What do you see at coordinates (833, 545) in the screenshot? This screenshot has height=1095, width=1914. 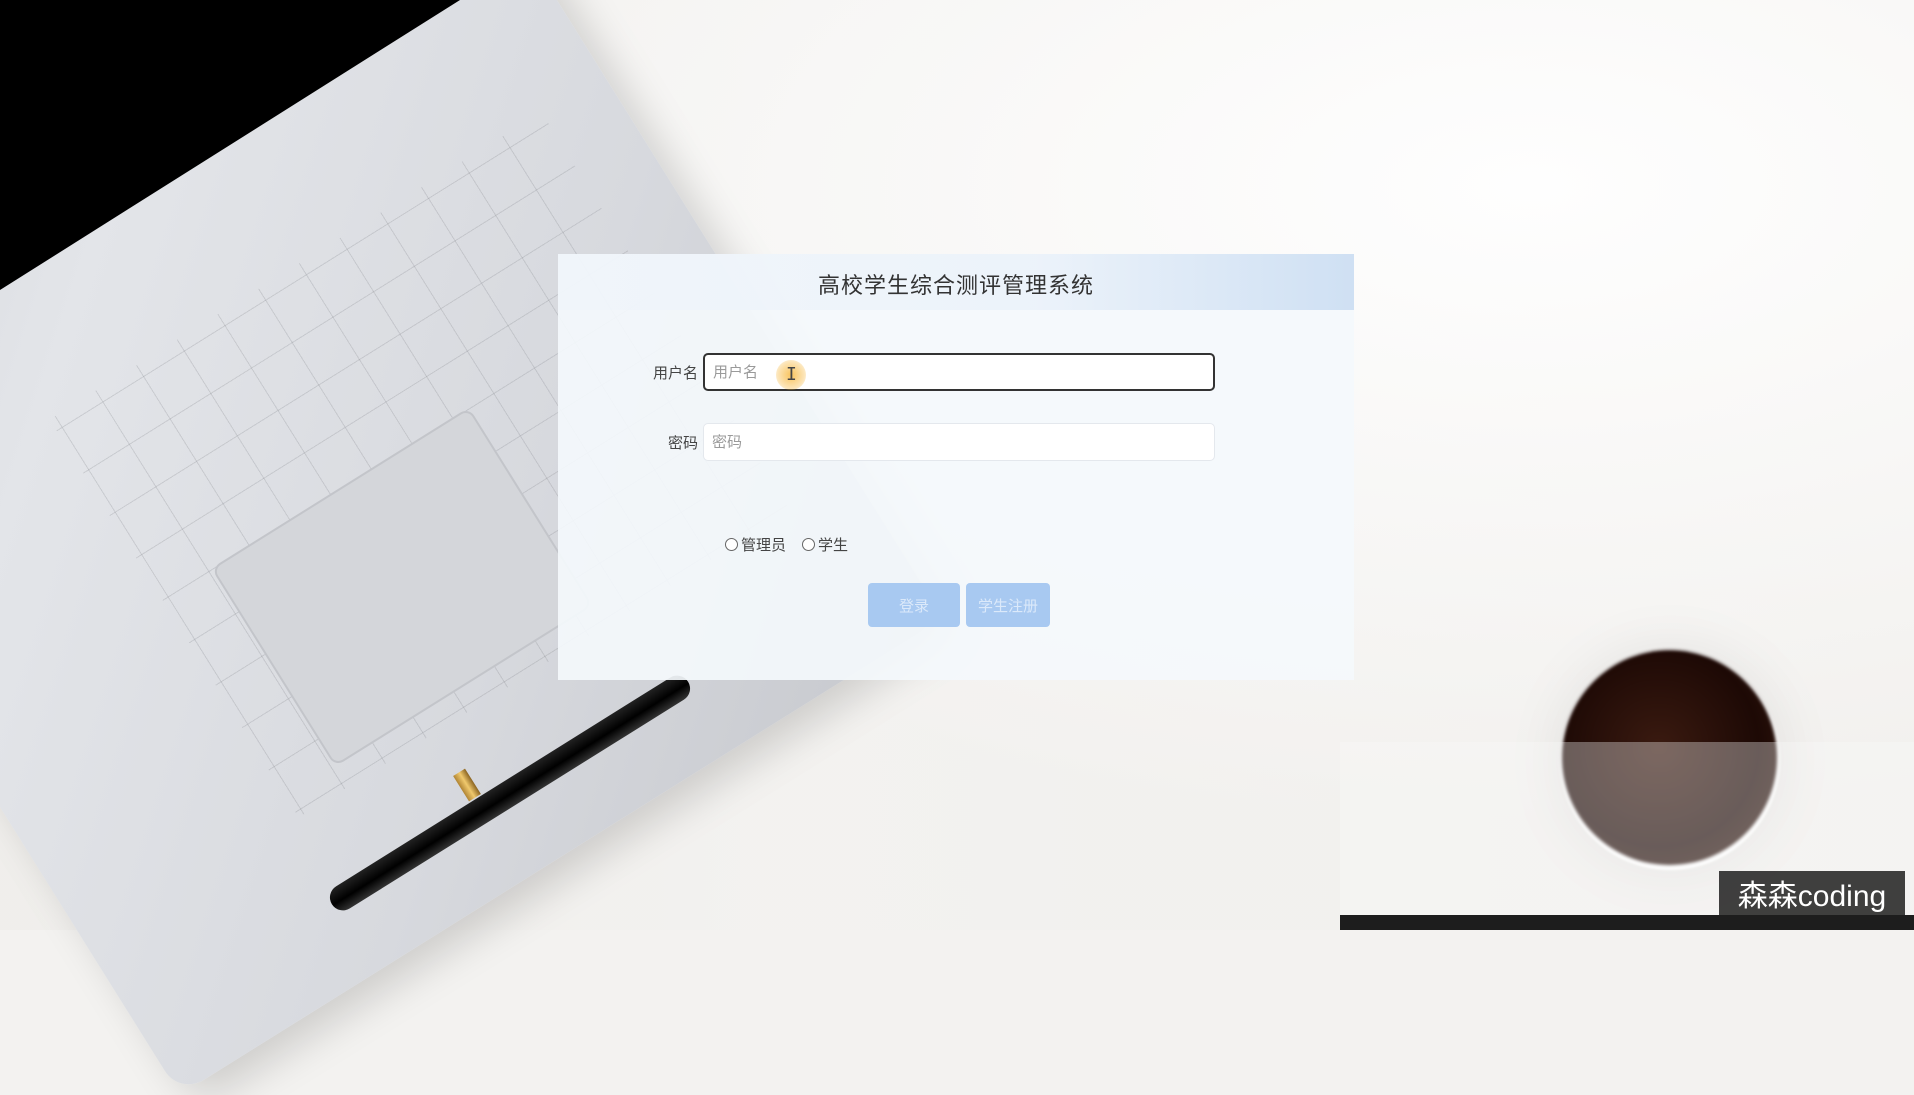 I see `role-student-label: 学生` at bounding box center [833, 545].